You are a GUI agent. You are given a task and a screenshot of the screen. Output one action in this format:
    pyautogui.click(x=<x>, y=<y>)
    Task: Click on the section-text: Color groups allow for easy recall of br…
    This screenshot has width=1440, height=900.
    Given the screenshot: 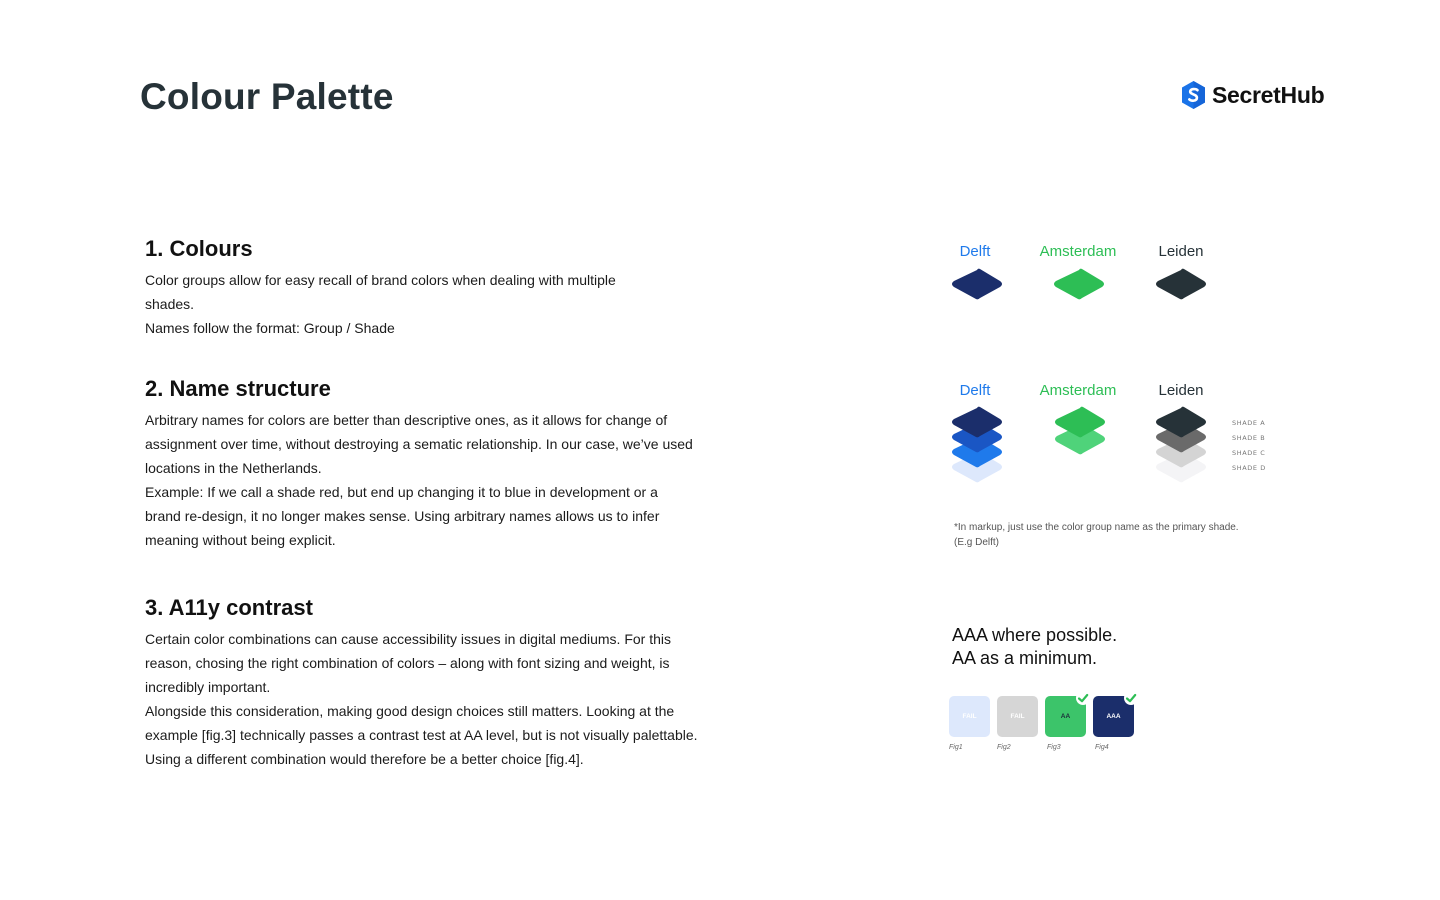 What is the action you would take?
    pyautogui.click(x=380, y=292)
    